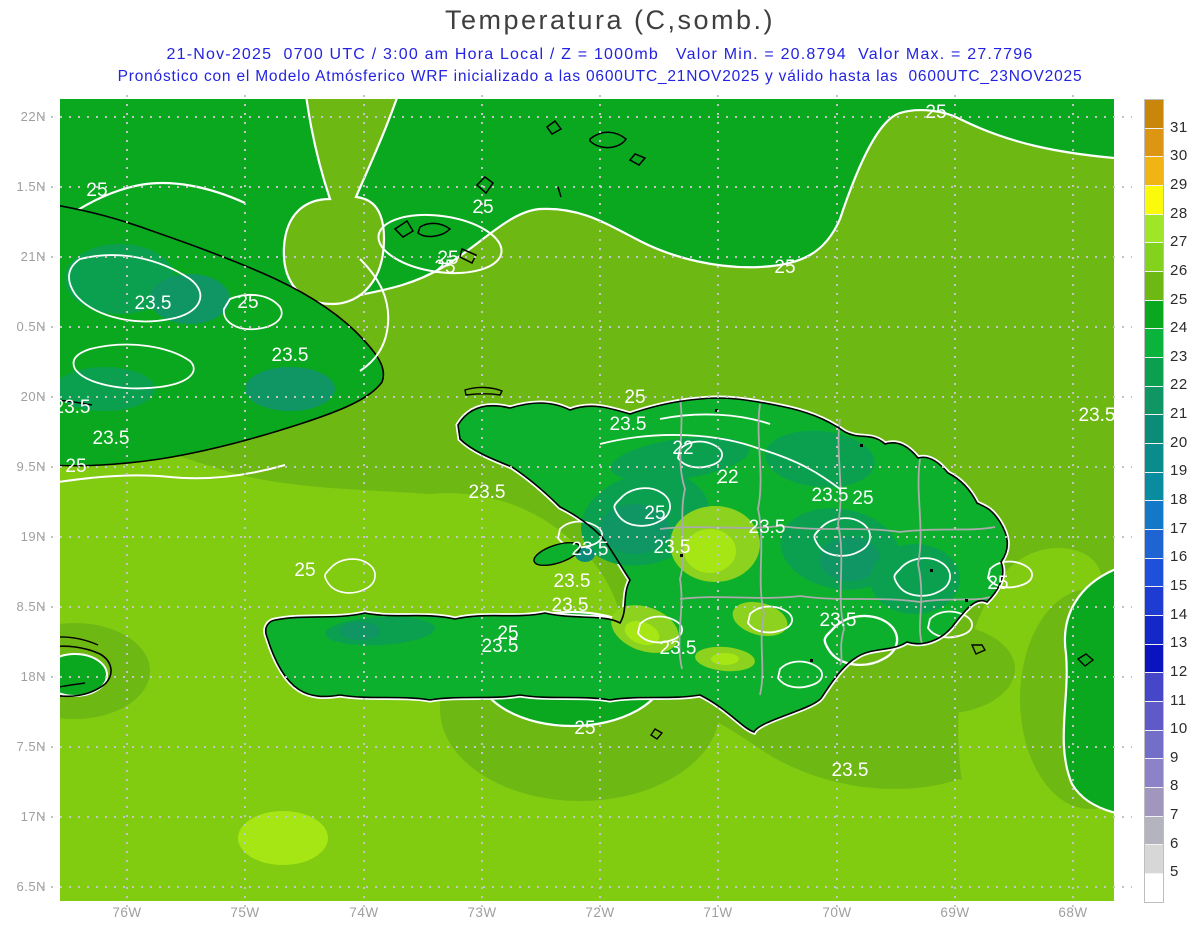 The image size is (1200, 927). I want to click on patch-tiburon-core, so click(360, 631).